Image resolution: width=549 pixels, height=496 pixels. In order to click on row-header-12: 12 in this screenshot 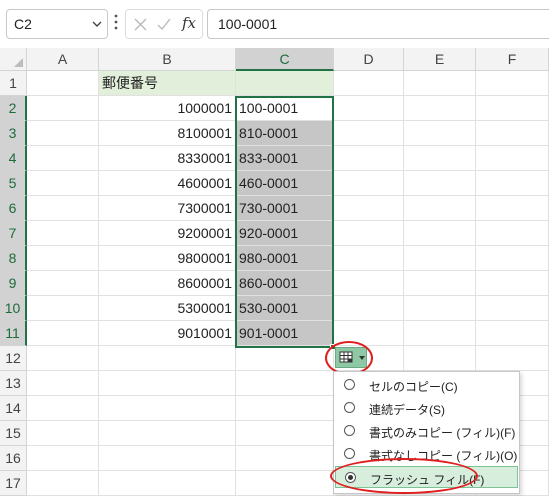, I will do `click(13, 358)`.